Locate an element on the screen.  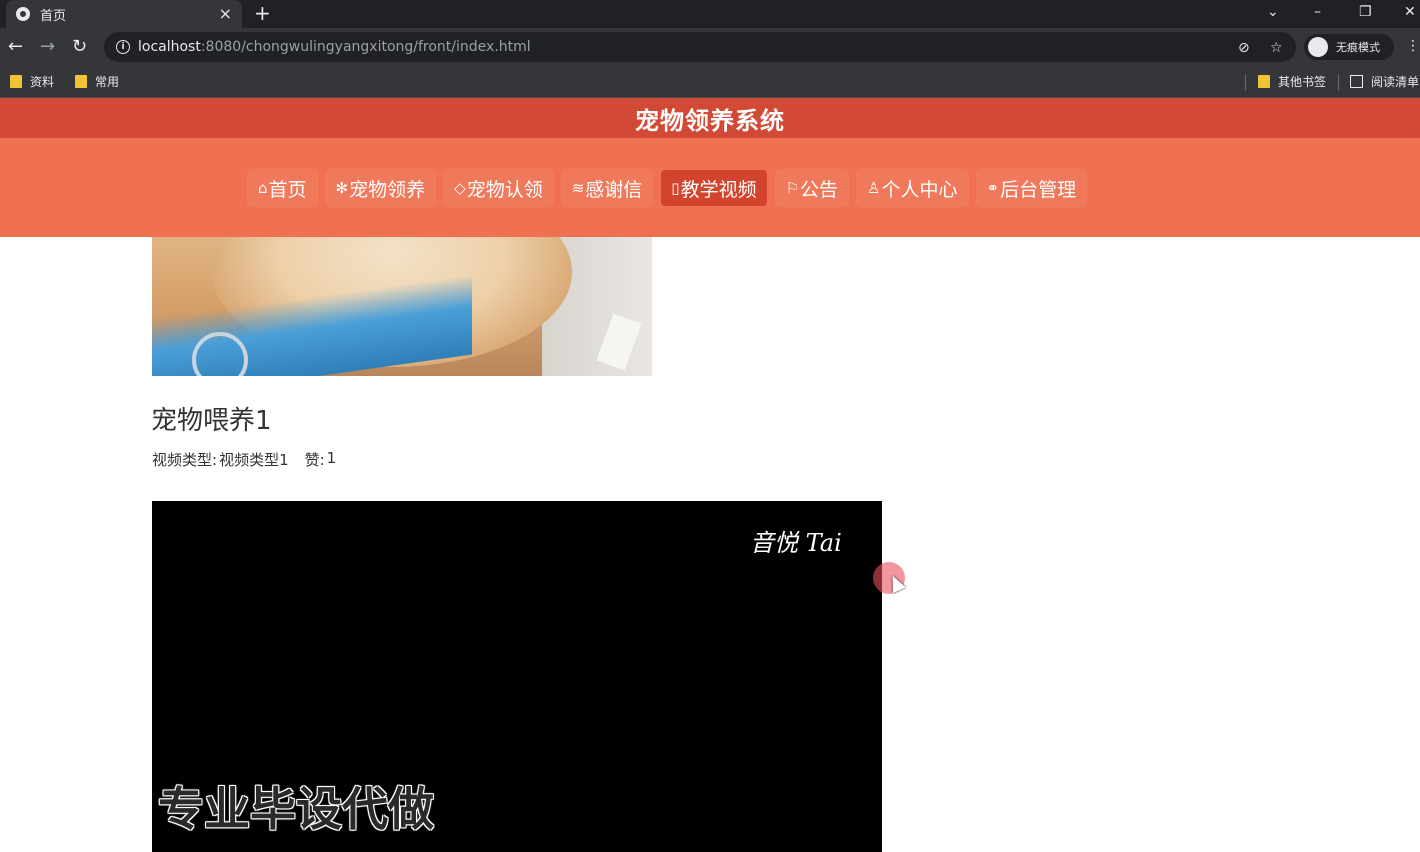
incognito-icon is located at coordinates (1318, 47).